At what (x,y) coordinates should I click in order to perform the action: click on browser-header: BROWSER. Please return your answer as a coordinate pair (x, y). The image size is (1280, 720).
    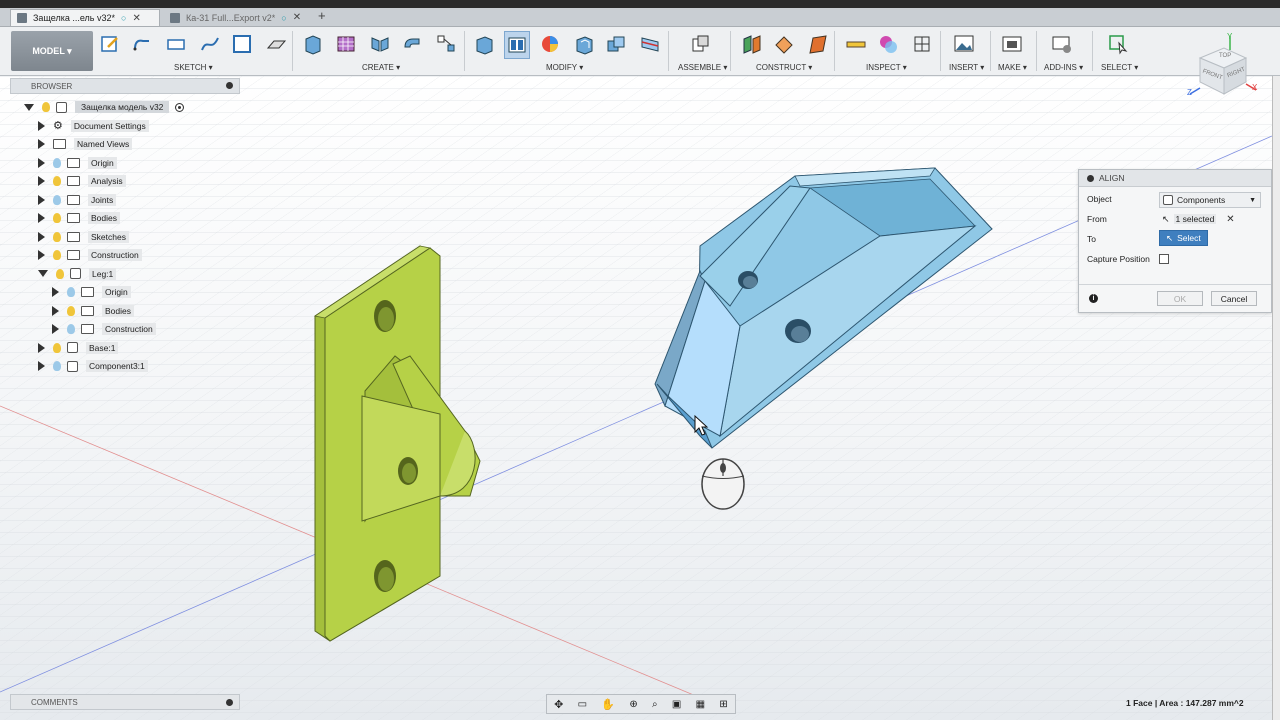
    Looking at the image, I should click on (125, 86).